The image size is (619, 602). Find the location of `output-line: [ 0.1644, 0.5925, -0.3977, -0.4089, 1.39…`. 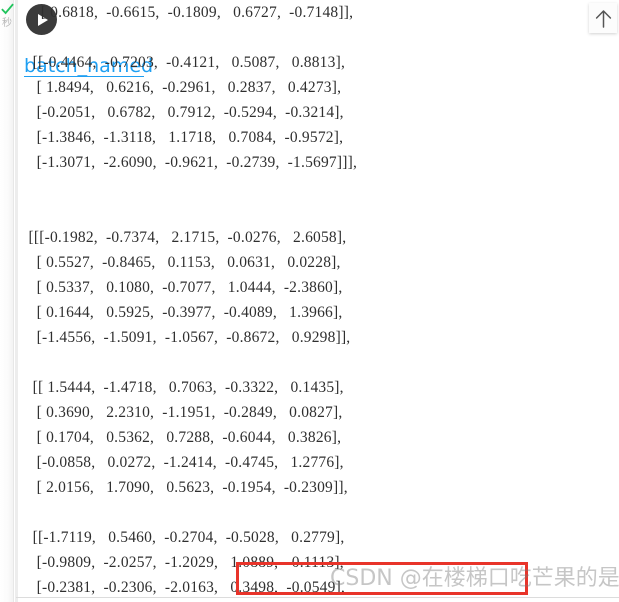

output-line: [ 0.1644, 0.5925, -0.3977, -0.4089, 1.39… is located at coordinates (171, 312).